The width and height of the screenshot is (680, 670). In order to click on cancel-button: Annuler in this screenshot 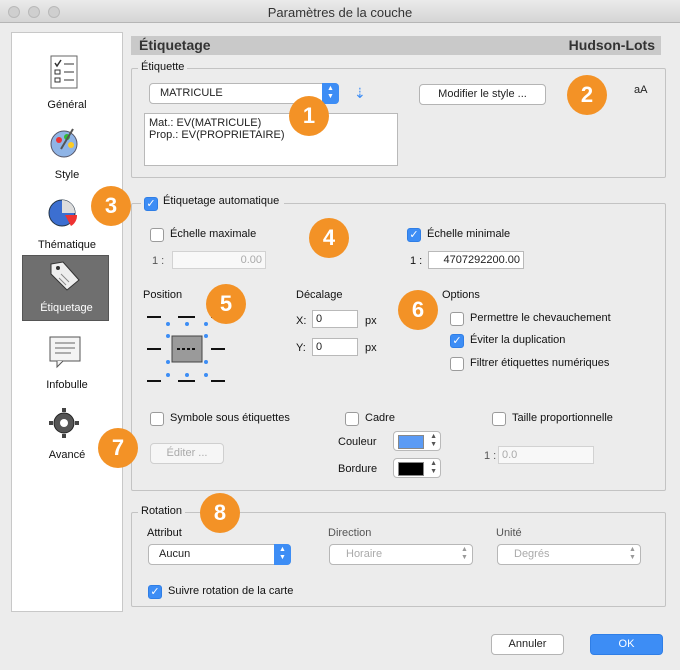, I will do `click(527, 644)`.